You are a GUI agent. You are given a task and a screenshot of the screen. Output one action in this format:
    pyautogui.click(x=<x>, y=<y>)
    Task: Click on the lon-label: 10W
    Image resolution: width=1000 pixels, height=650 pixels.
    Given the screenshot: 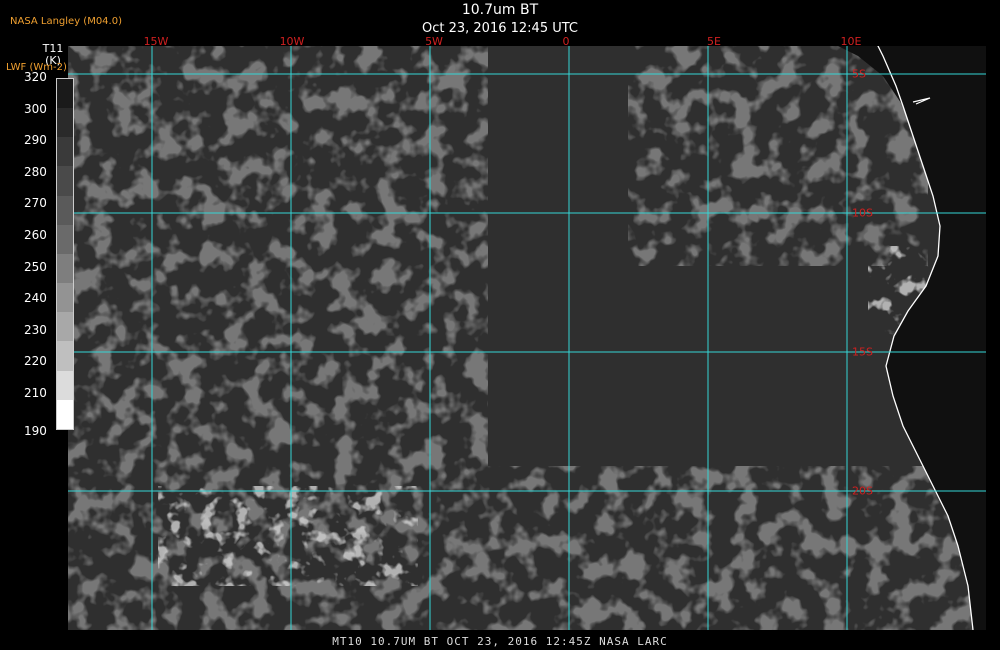 What is the action you would take?
    pyautogui.click(x=292, y=41)
    